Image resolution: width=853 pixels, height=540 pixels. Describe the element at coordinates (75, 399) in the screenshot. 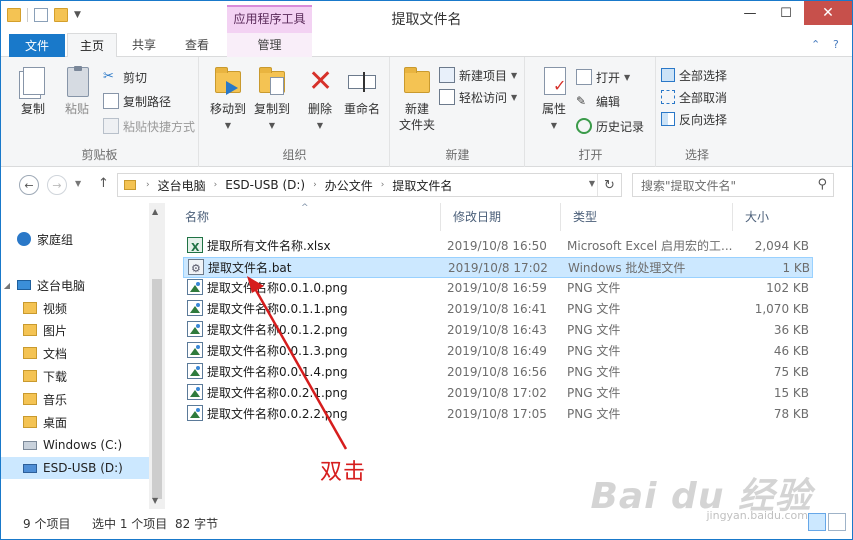

I see `nav-item-music: 音乐` at that location.